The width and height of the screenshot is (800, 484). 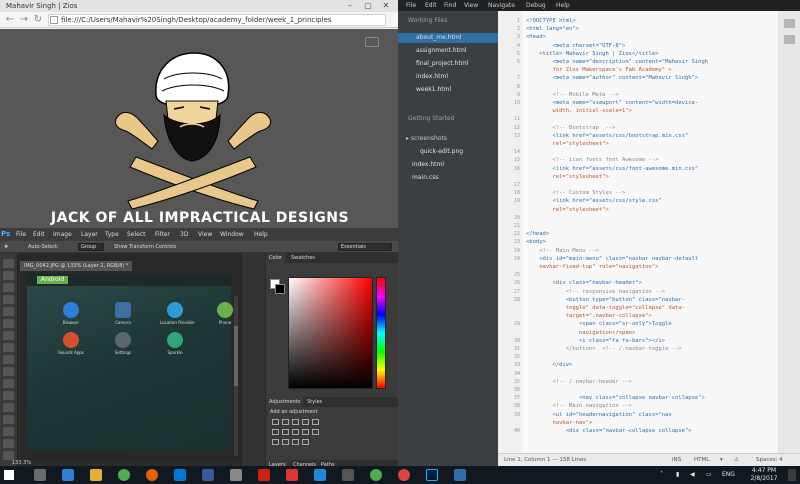 What do you see at coordinates (8, 431) in the screenshot?
I see `pen-icon` at bounding box center [8, 431].